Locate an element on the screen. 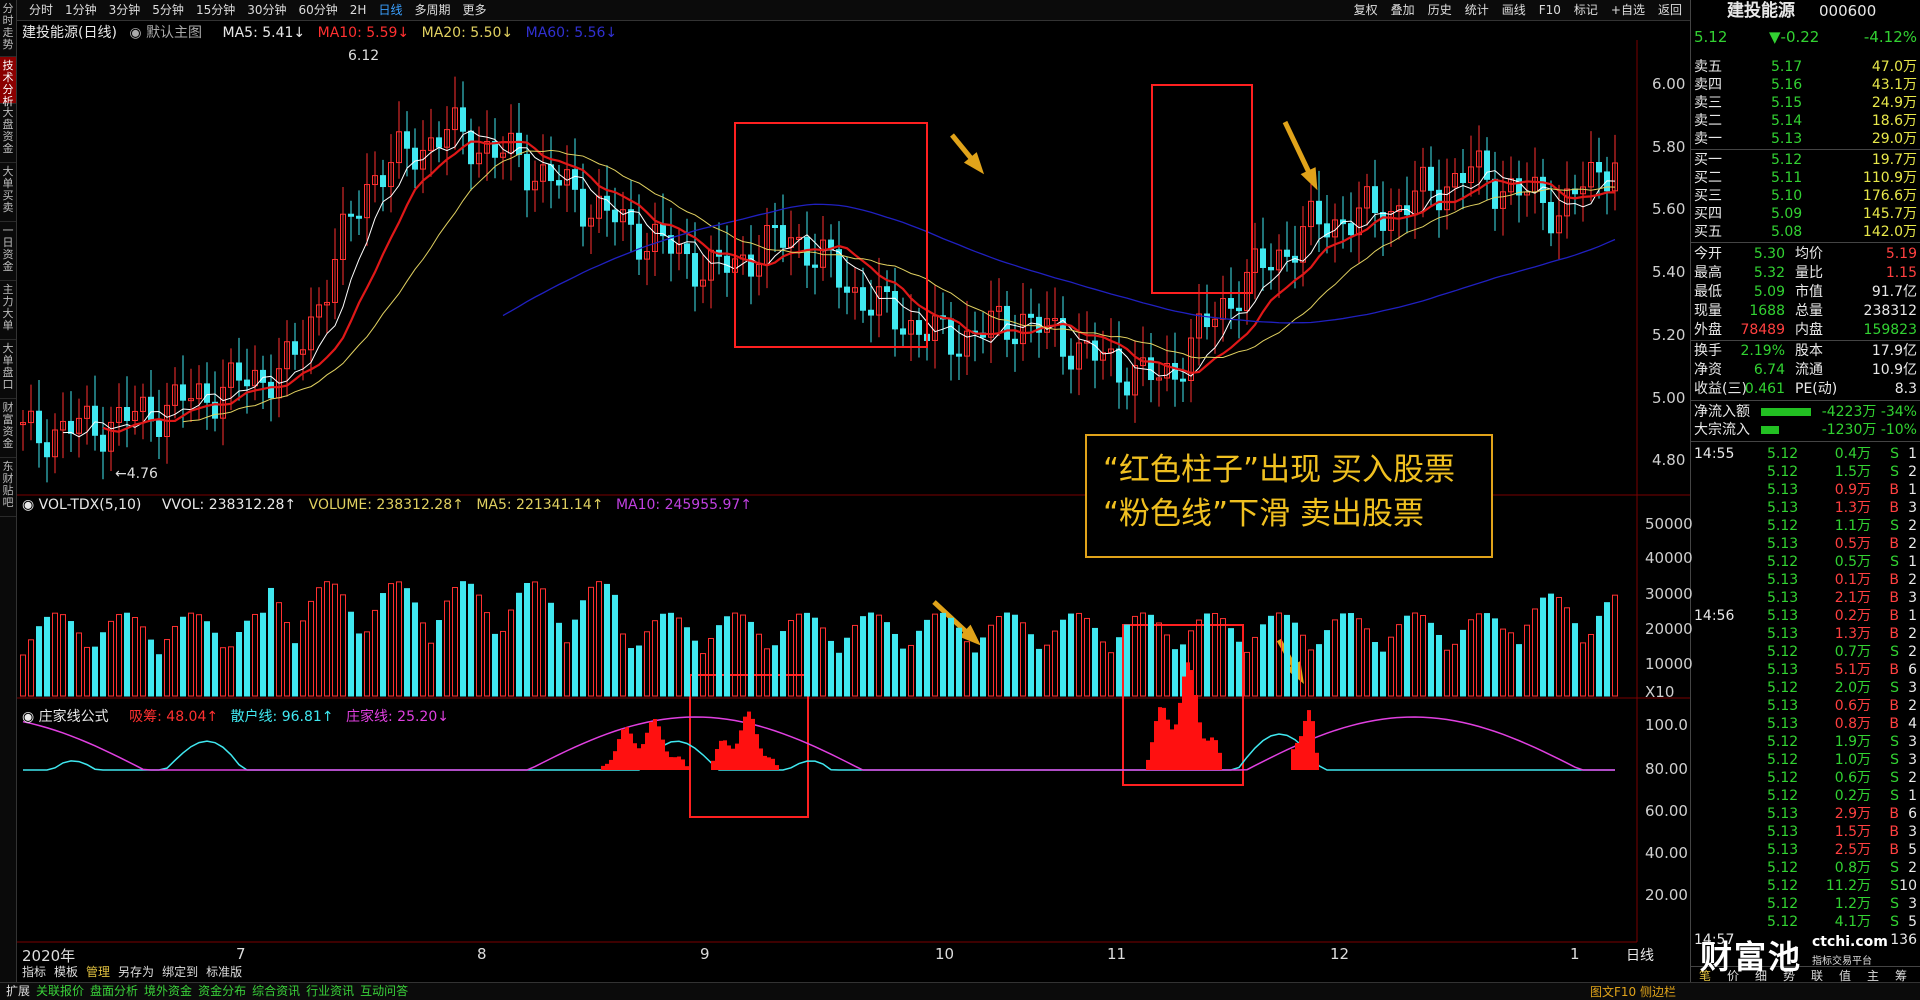  tool-1: 叠加 is located at coordinates (1403, 10).